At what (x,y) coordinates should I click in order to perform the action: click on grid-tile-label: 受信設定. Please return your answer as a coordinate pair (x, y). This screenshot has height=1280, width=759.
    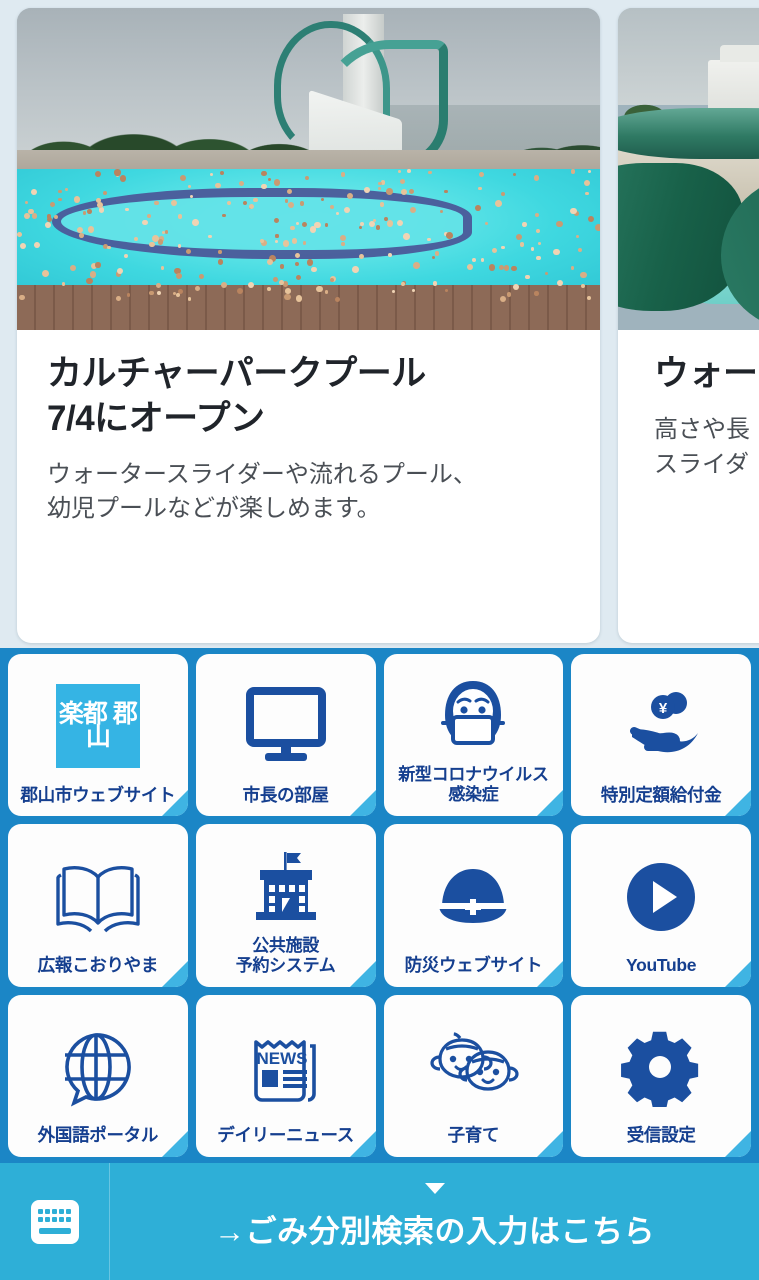
    Looking at the image, I should click on (661, 1135).